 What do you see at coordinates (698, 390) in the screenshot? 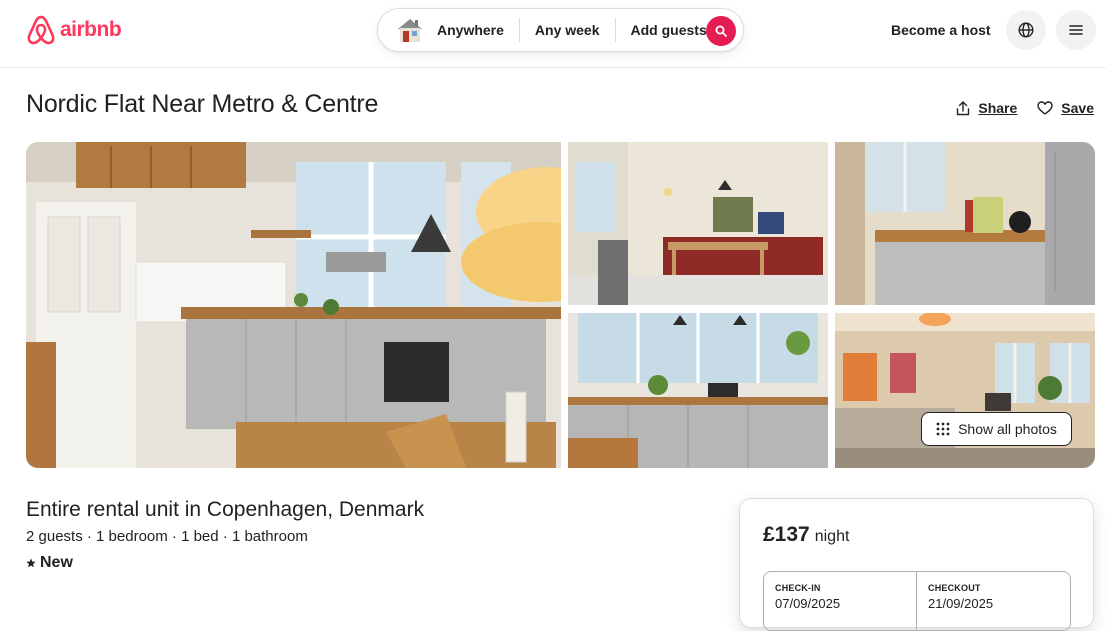
I see `gallery-photo-kitchen` at bounding box center [698, 390].